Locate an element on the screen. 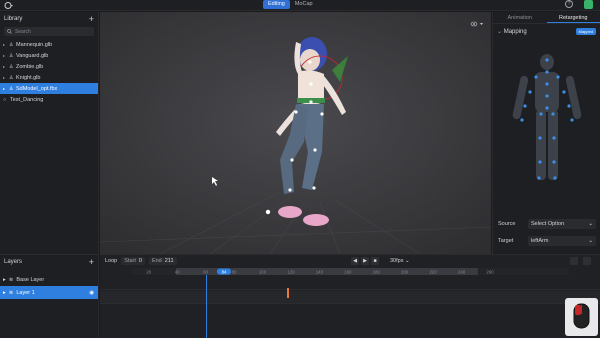  user-avatar is located at coordinates (588, 4).